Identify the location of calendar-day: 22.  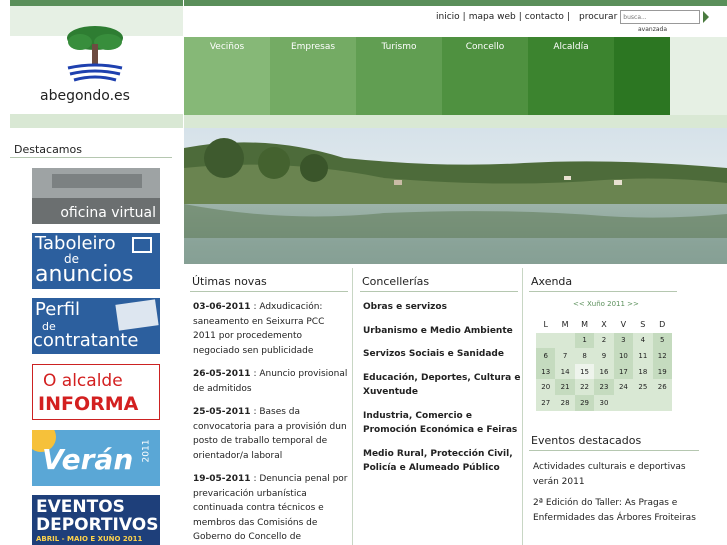
(584, 387).